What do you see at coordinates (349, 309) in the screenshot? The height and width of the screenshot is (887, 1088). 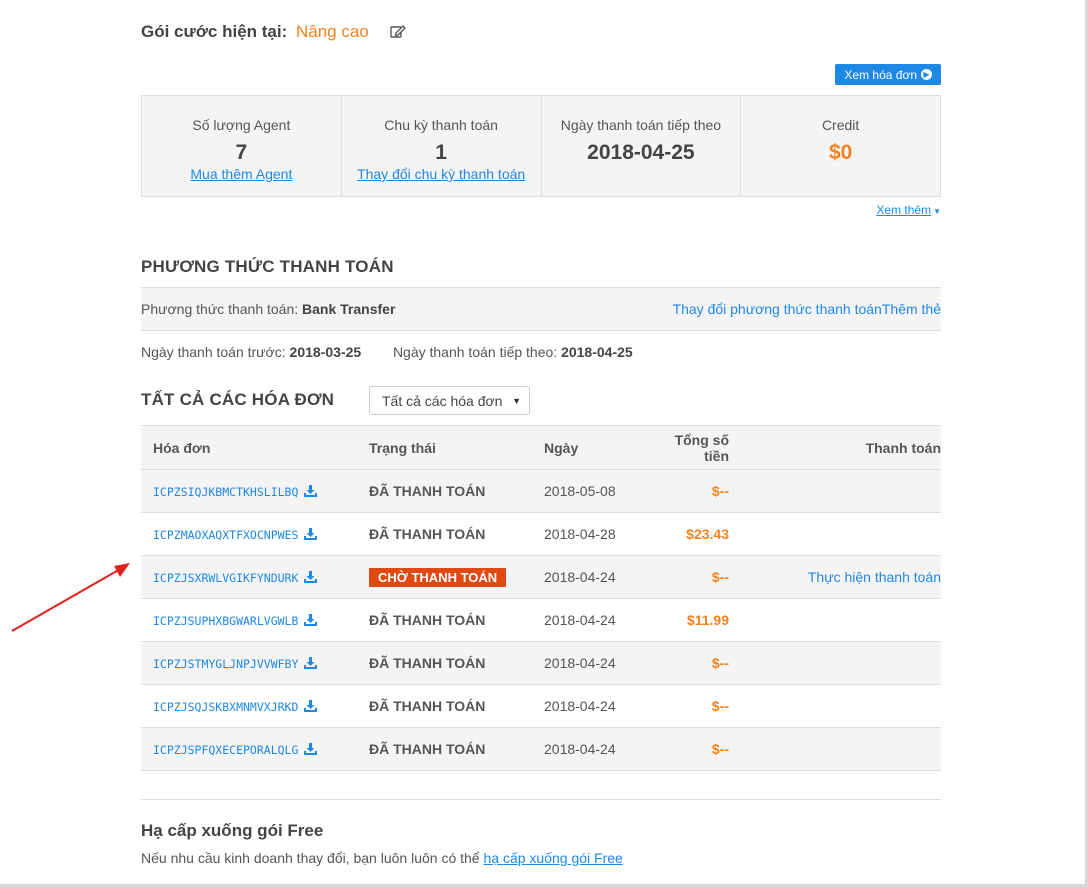 I see `payment-method-value: Bank Transfer` at bounding box center [349, 309].